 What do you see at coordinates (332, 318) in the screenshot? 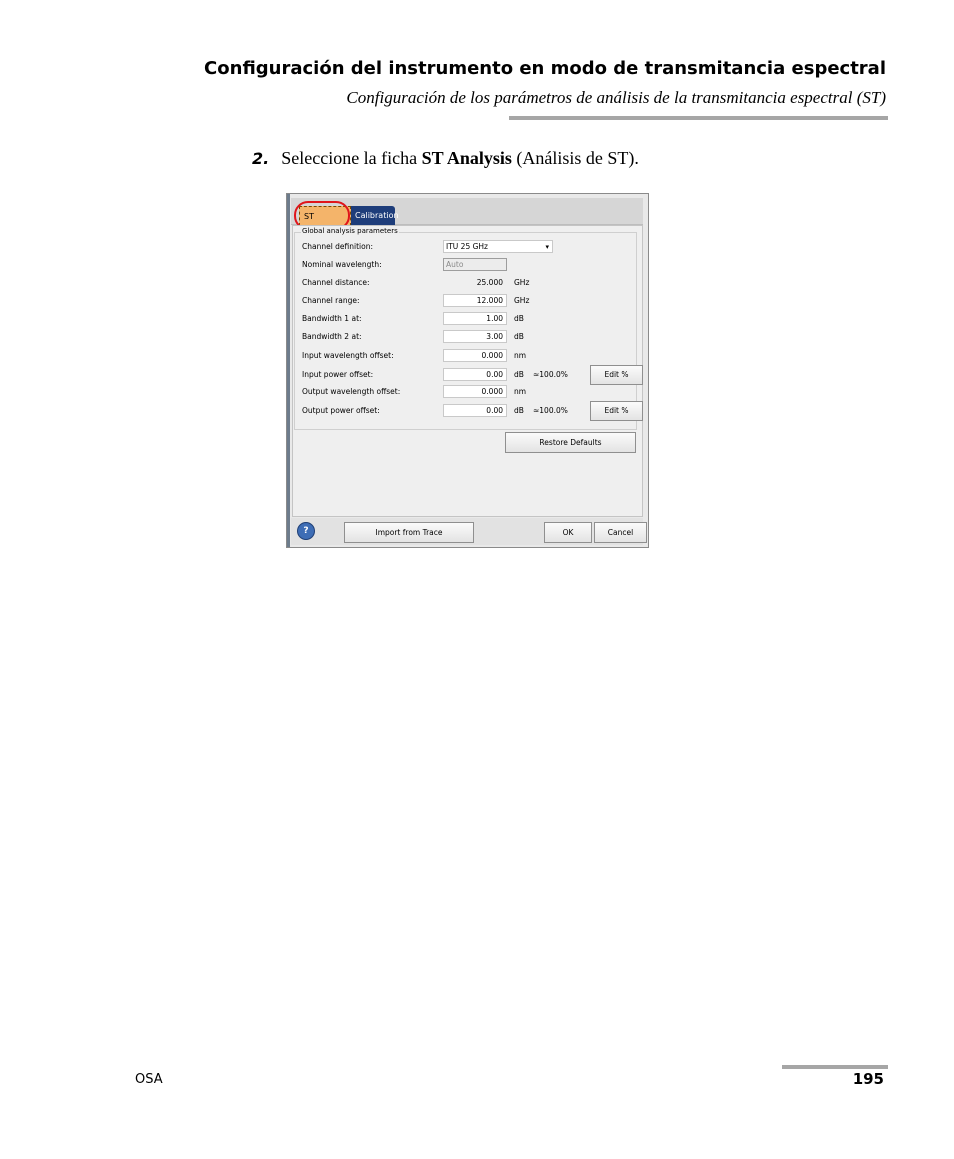
I see `row-label: Bandwidth 1 at:` at bounding box center [332, 318].